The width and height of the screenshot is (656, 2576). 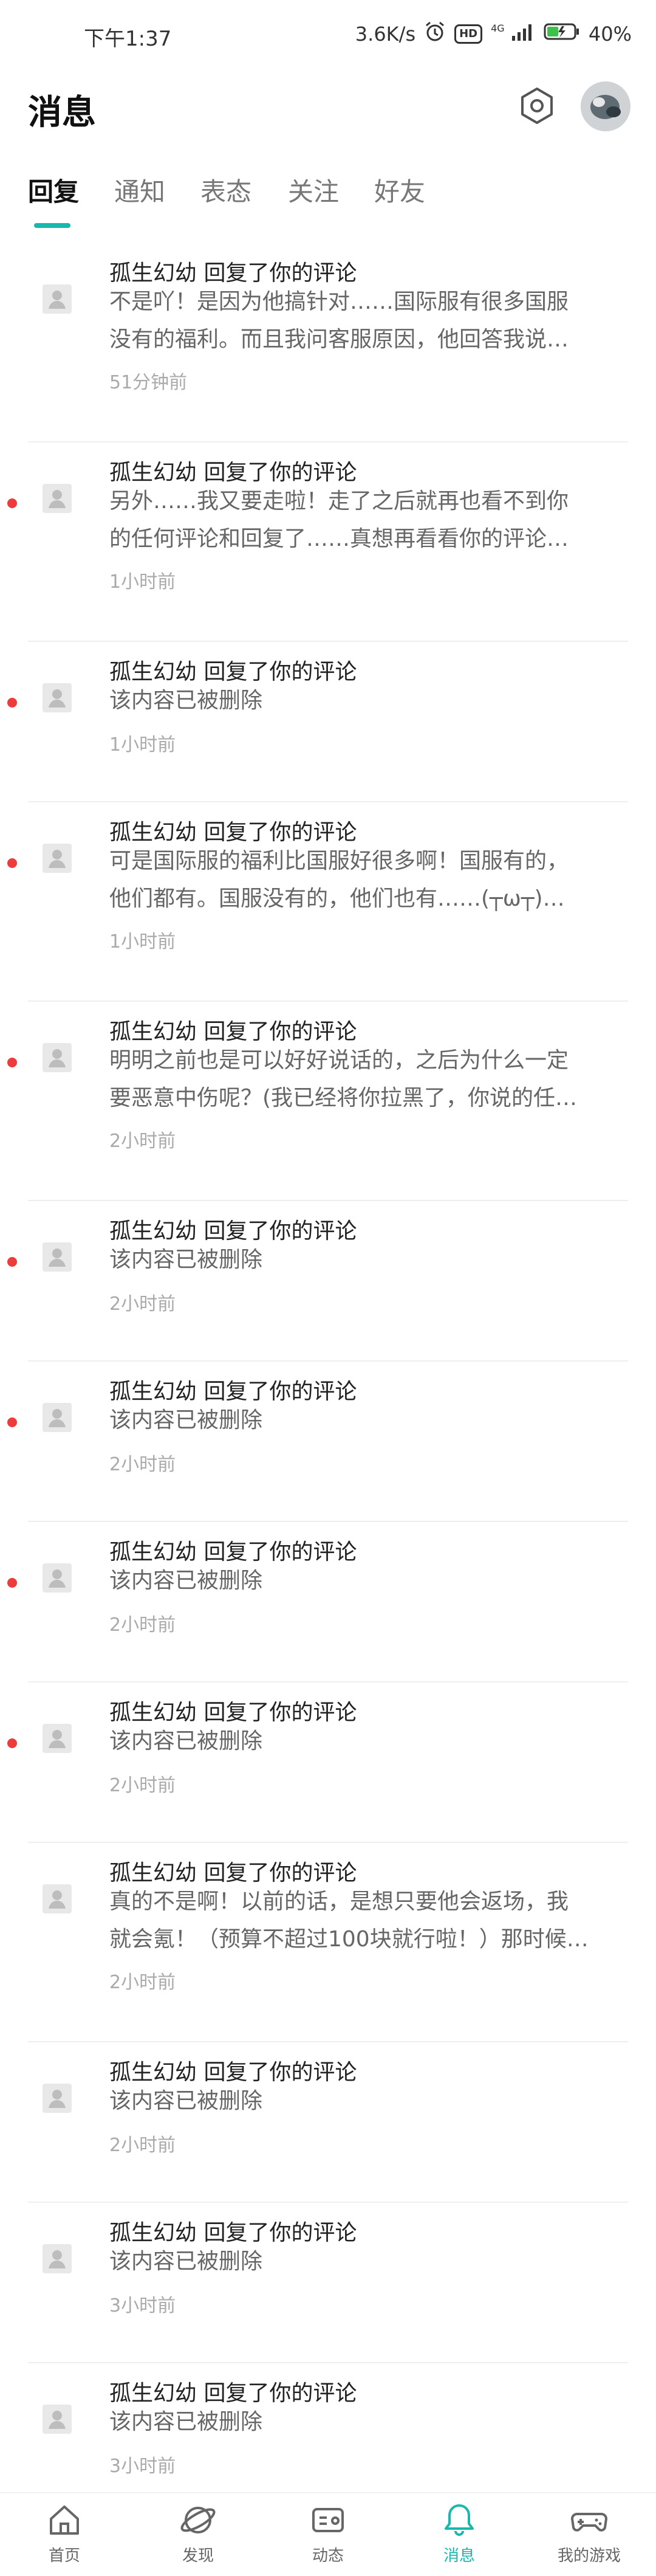 What do you see at coordinates (313, 189) in the screenshot?
I see `tab-following: 关注` at bounding box center [313, 189].